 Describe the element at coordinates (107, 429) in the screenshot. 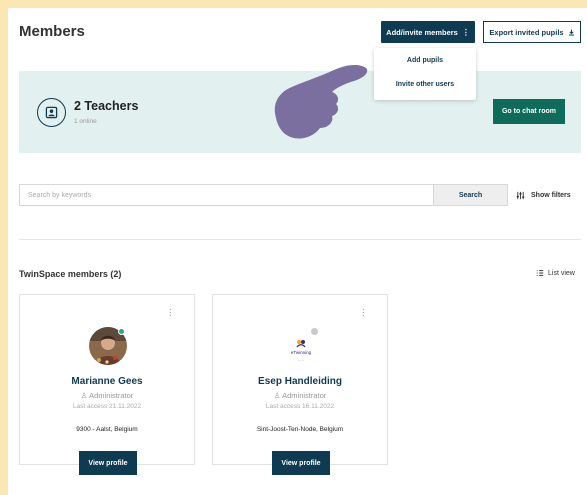

I see `member-location: 9300 - Aalst, Belgium` at that location.